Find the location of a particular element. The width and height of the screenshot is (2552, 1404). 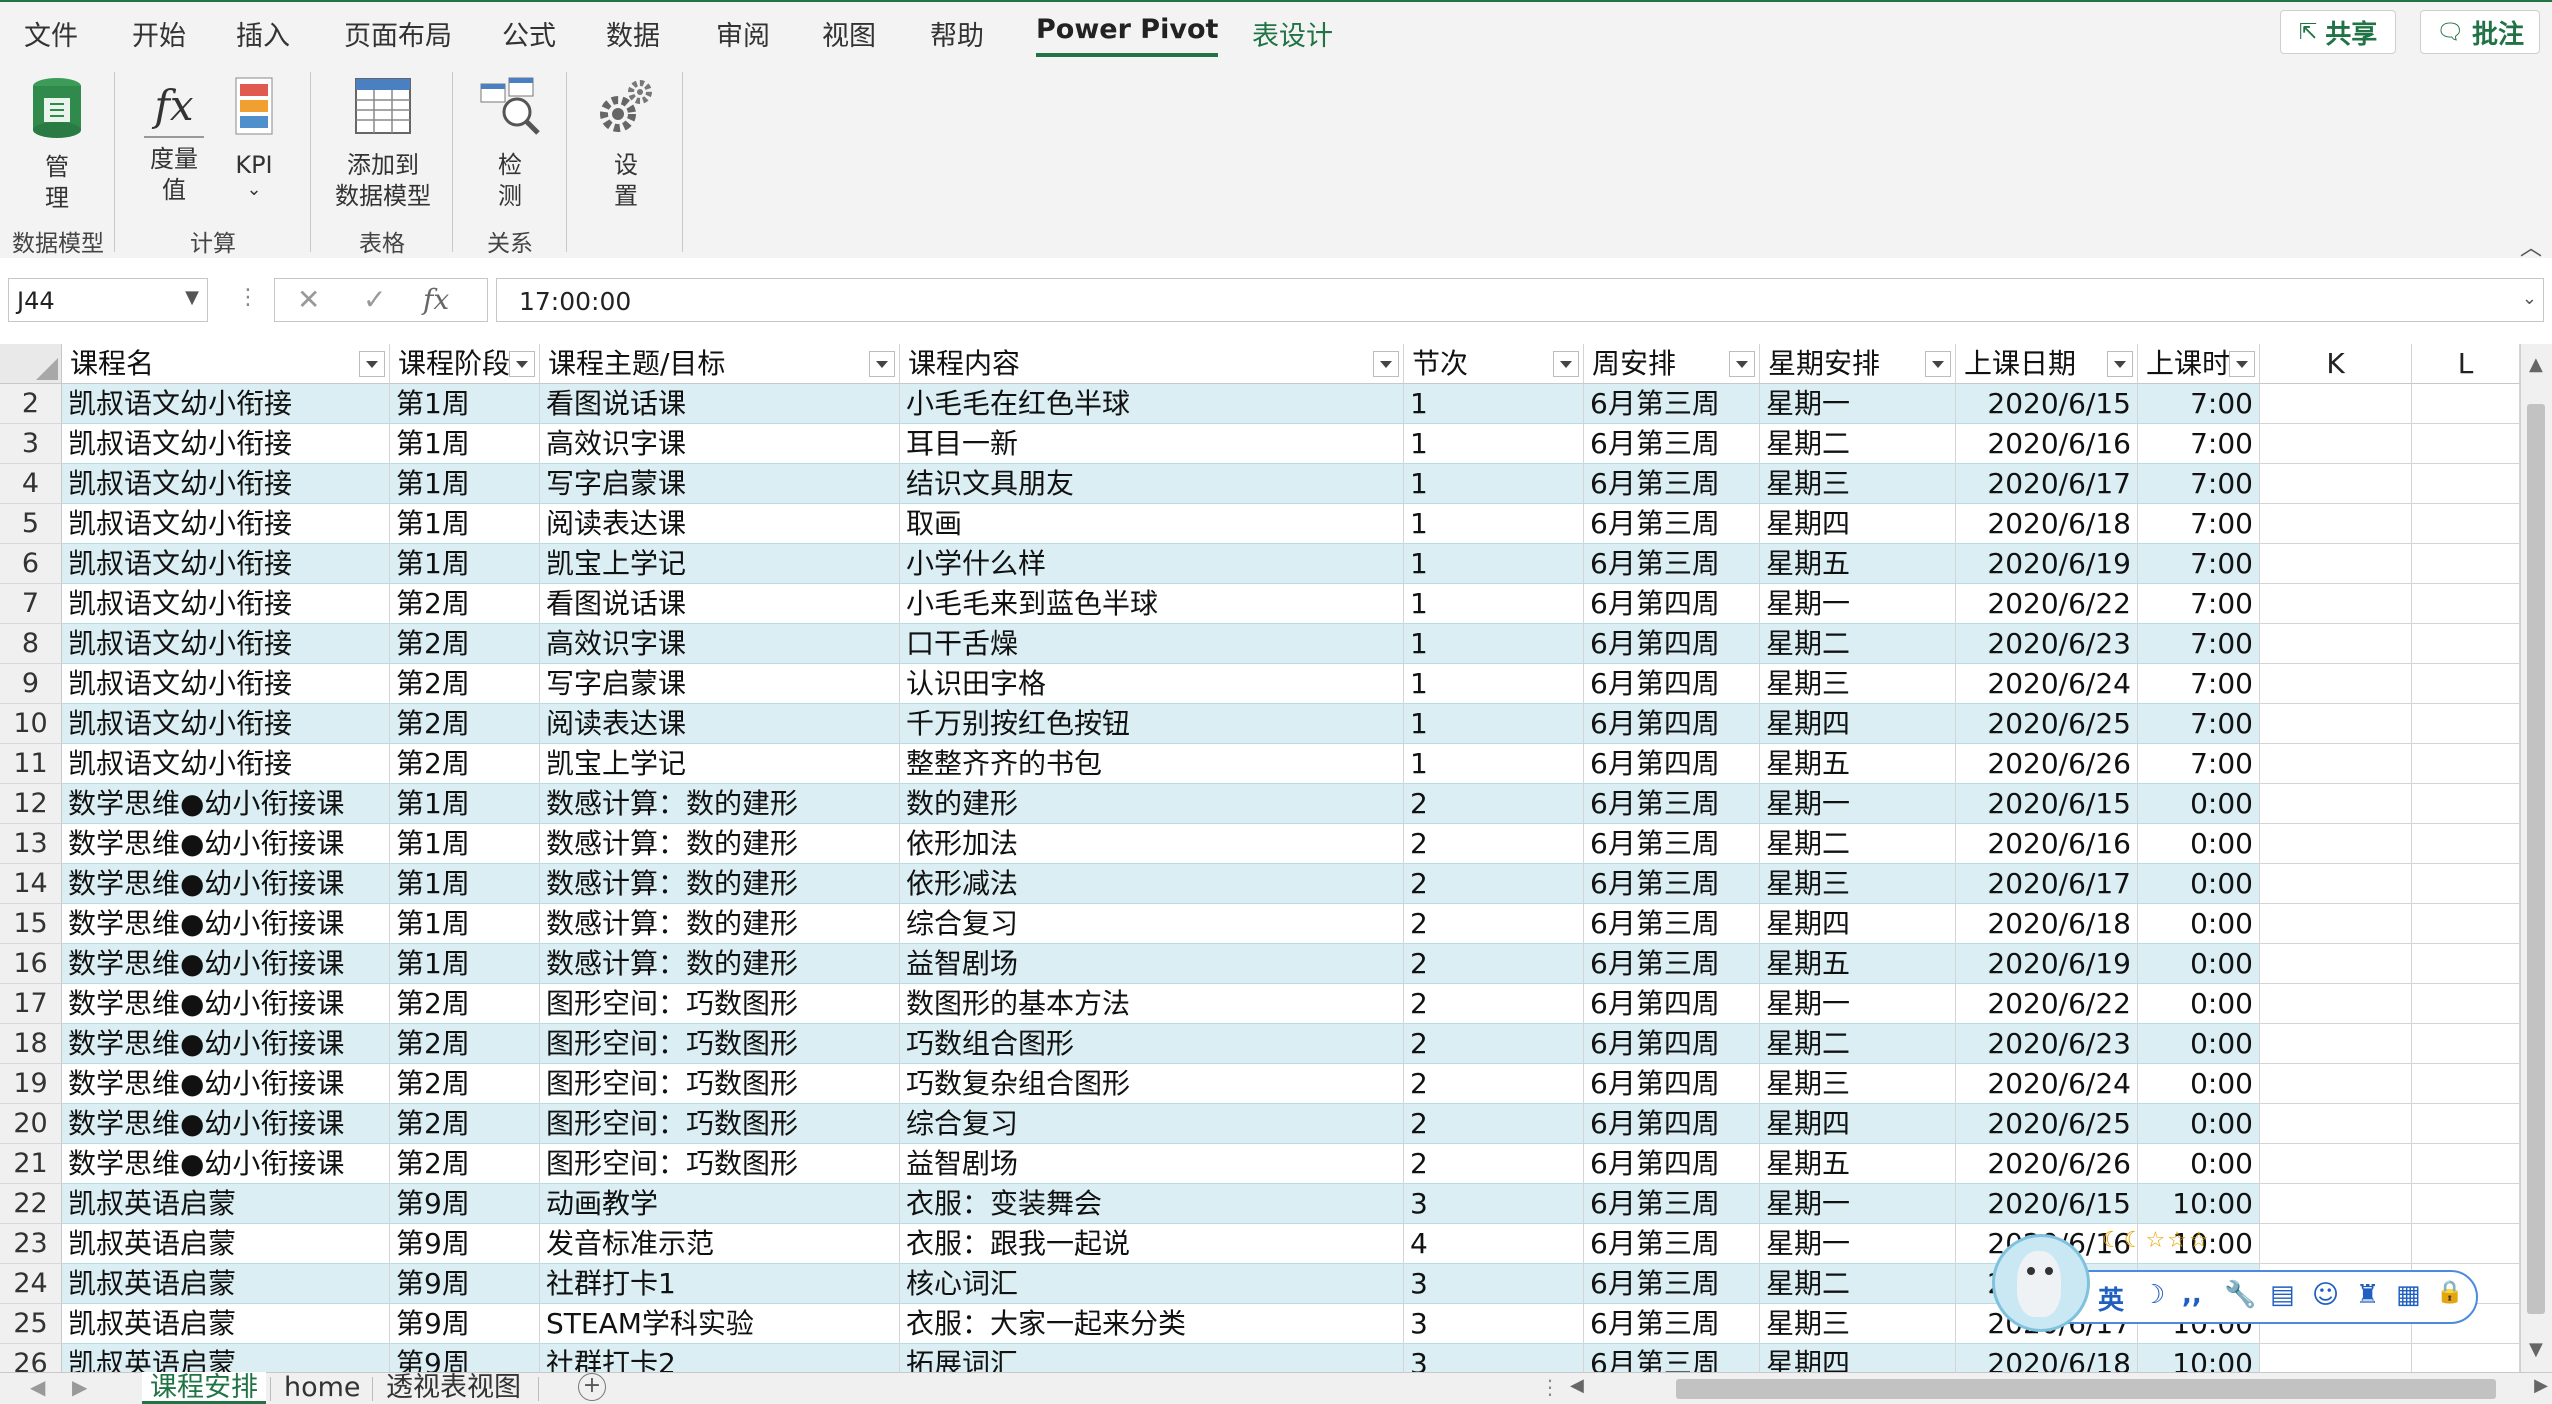

cell: 4 is located at coordinates (1494, 1244).